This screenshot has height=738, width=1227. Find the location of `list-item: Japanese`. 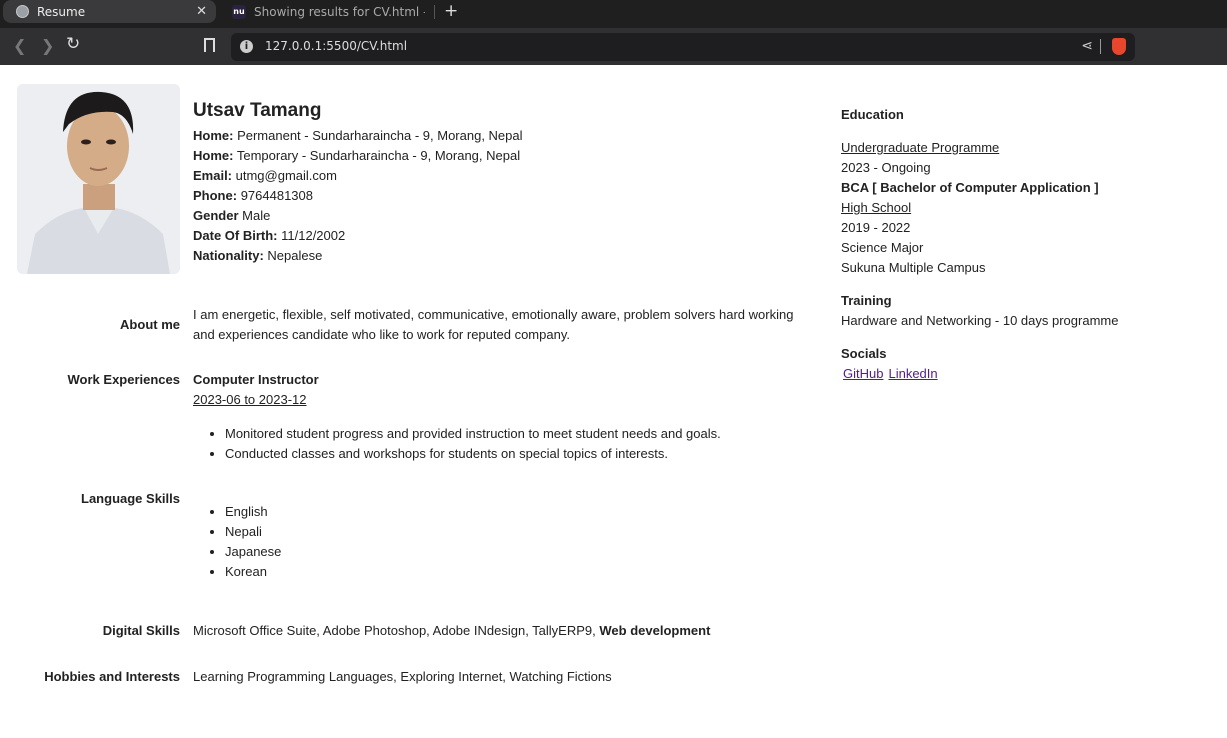

list-item: Japanese is located at coordinates (253, 552).